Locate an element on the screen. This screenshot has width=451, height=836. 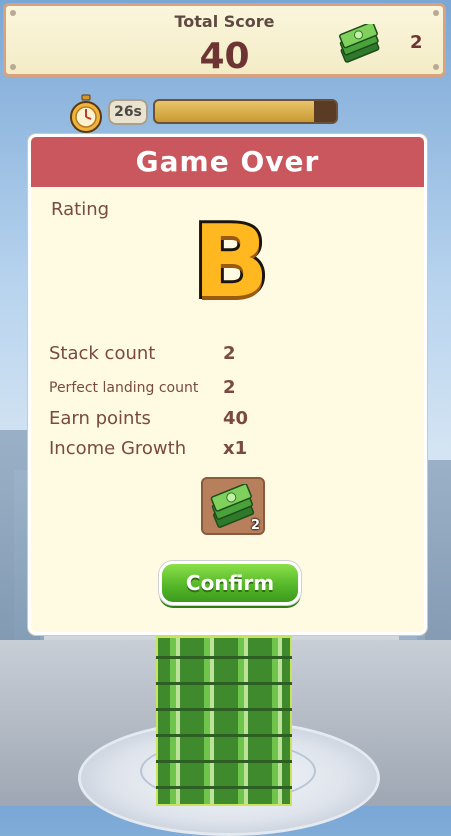
stat-value-stack-count: 2 is located at coordinates (229, 353).